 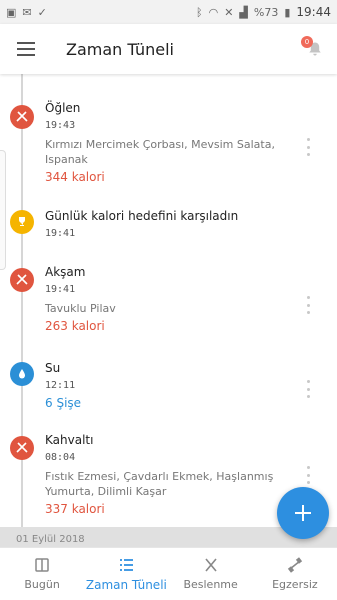 I want to click on nav-item-timeline: Zaman Tüneli, so click(x=126, y=574).